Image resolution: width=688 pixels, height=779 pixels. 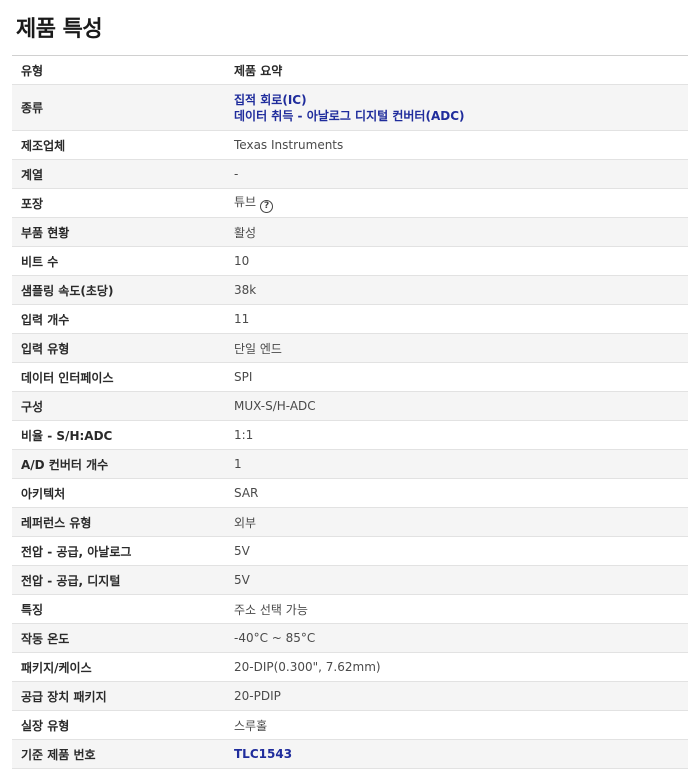 What do you see at coordinates (350, 348) in the screenshot?
I see `table-row-input-type: 입력 유형 단일 엔드` at bounding box center [350, 348].